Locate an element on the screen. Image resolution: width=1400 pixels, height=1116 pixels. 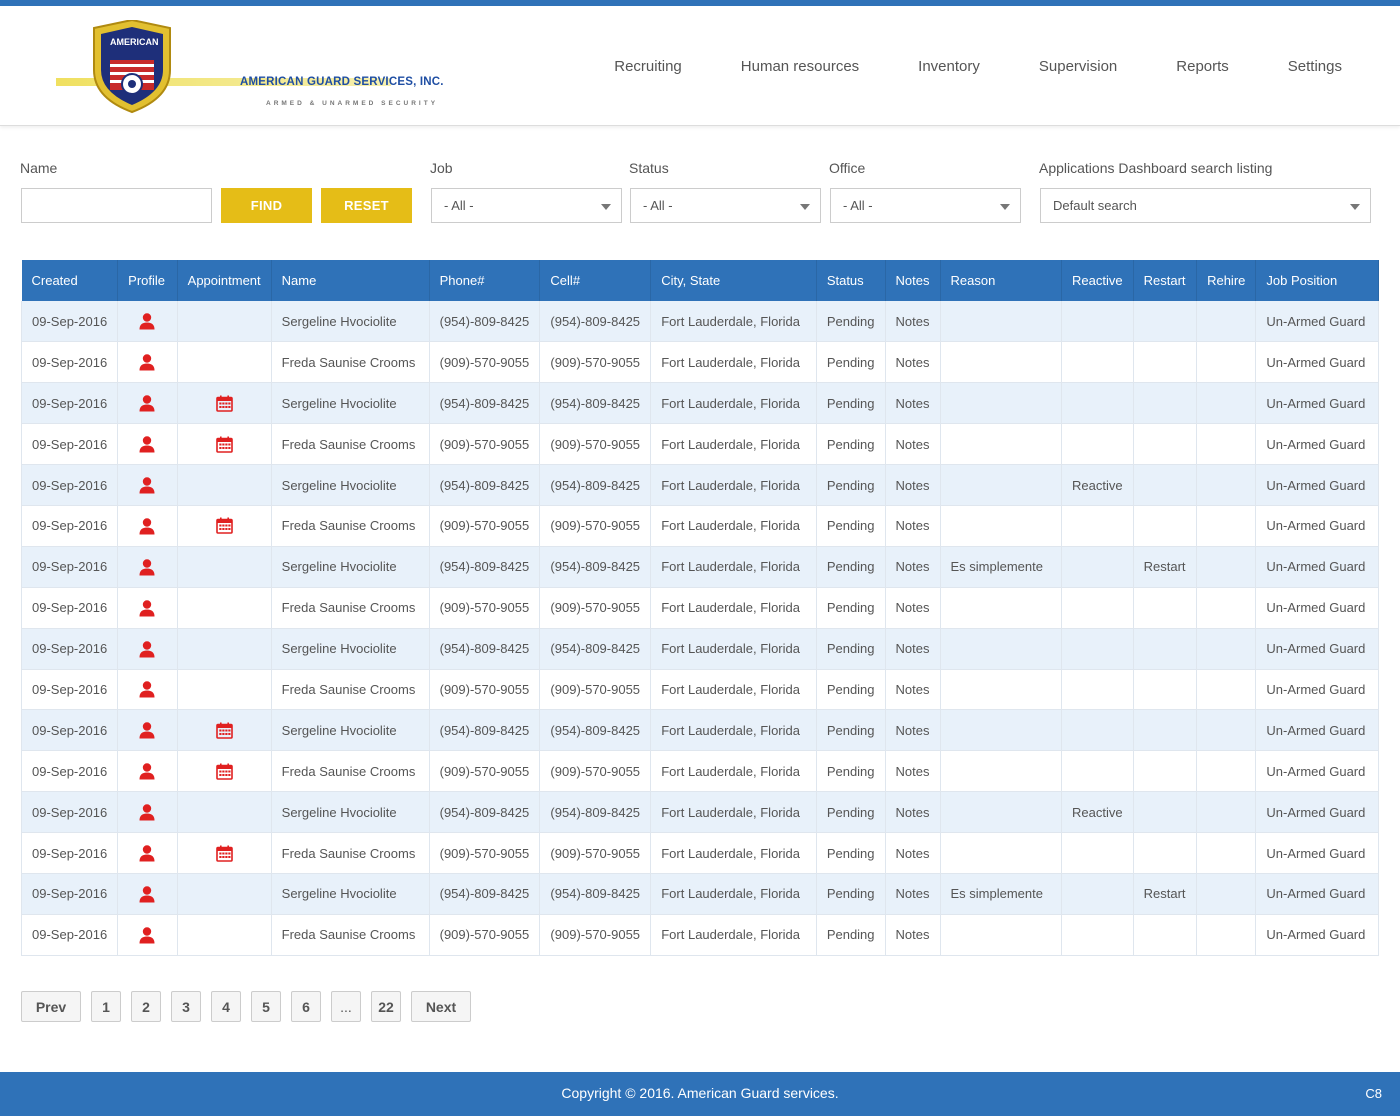
col-job-position: Job Position is located at coordinates (1317, 280).